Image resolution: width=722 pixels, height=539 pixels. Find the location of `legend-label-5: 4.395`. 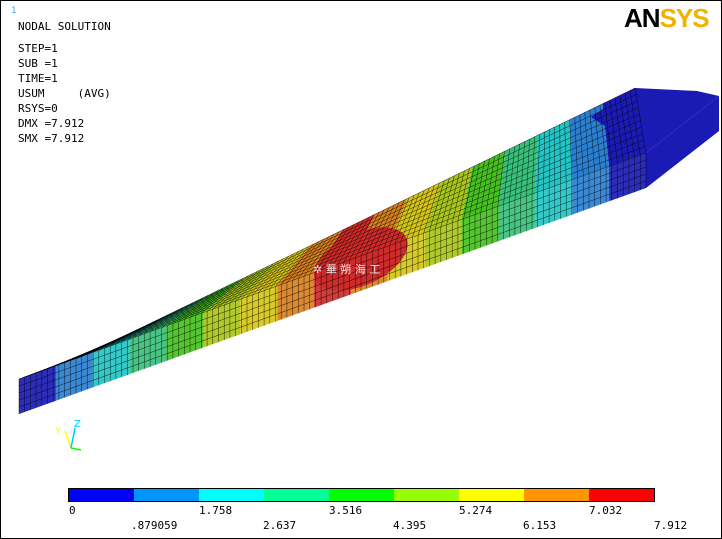

legend-label-5: 4.395 is located at coordinates (410, 525).